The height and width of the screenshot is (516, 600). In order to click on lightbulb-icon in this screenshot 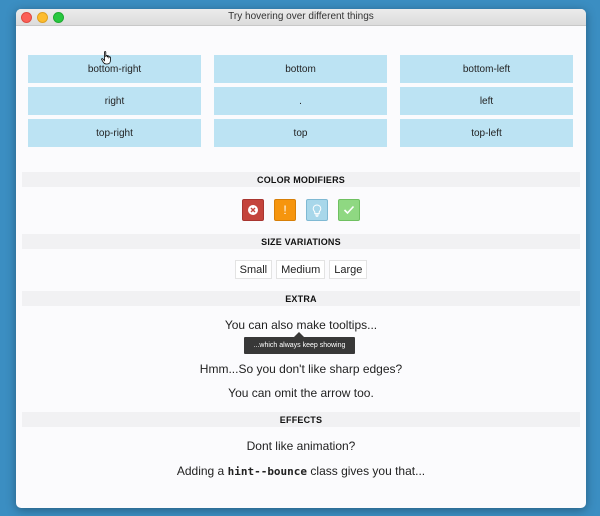, I will do `click(317, 210)`.